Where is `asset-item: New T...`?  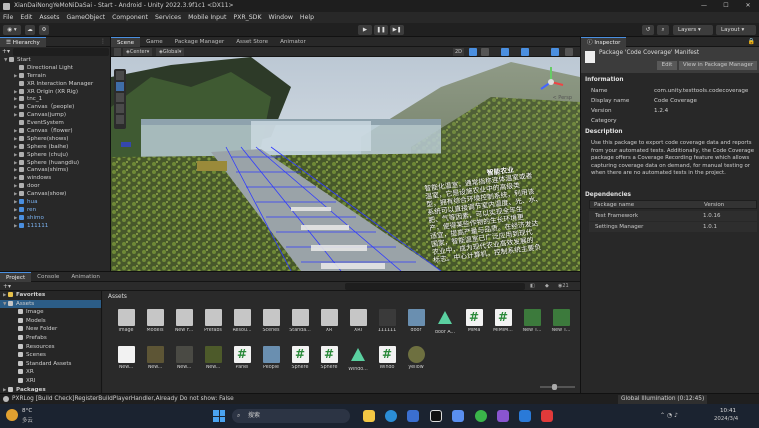
asset-item: New T... is located at coordinates (561, 321).